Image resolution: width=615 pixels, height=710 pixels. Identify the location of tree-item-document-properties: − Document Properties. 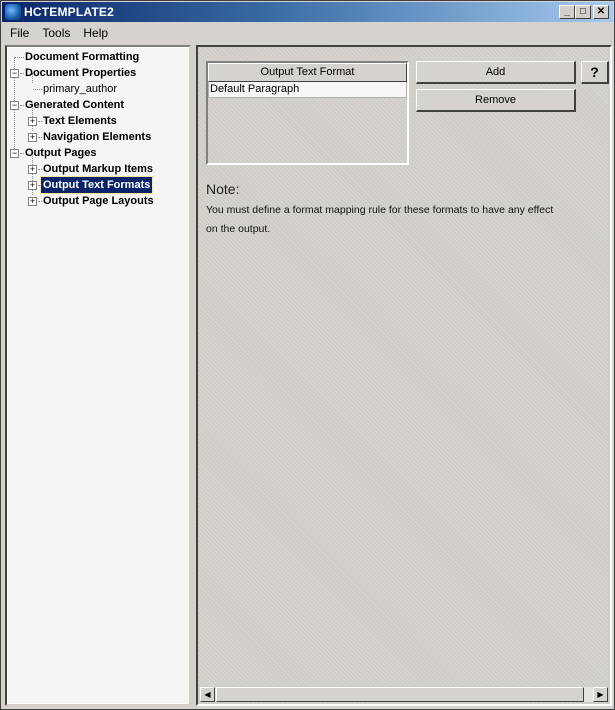
(98, 73).